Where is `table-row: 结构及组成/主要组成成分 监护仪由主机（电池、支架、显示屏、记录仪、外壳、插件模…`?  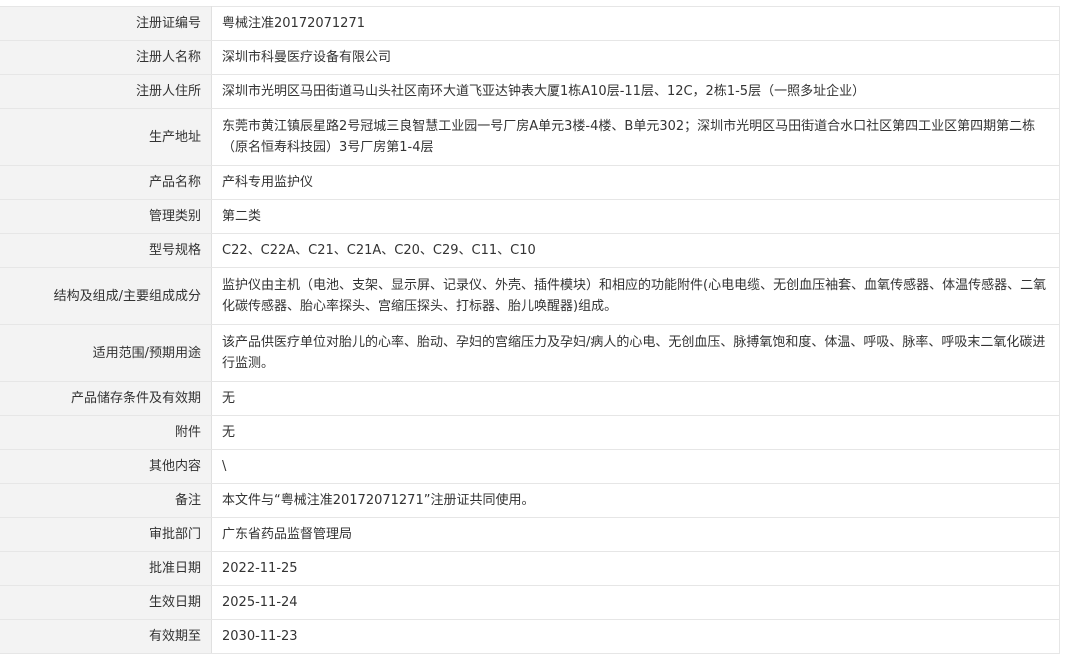
table-row: 结构及组成/主要组成成分 监护仪由主机（电池、支架、显示屏、记录仪、外壳、插件模… is located at coordinates (530, 296).